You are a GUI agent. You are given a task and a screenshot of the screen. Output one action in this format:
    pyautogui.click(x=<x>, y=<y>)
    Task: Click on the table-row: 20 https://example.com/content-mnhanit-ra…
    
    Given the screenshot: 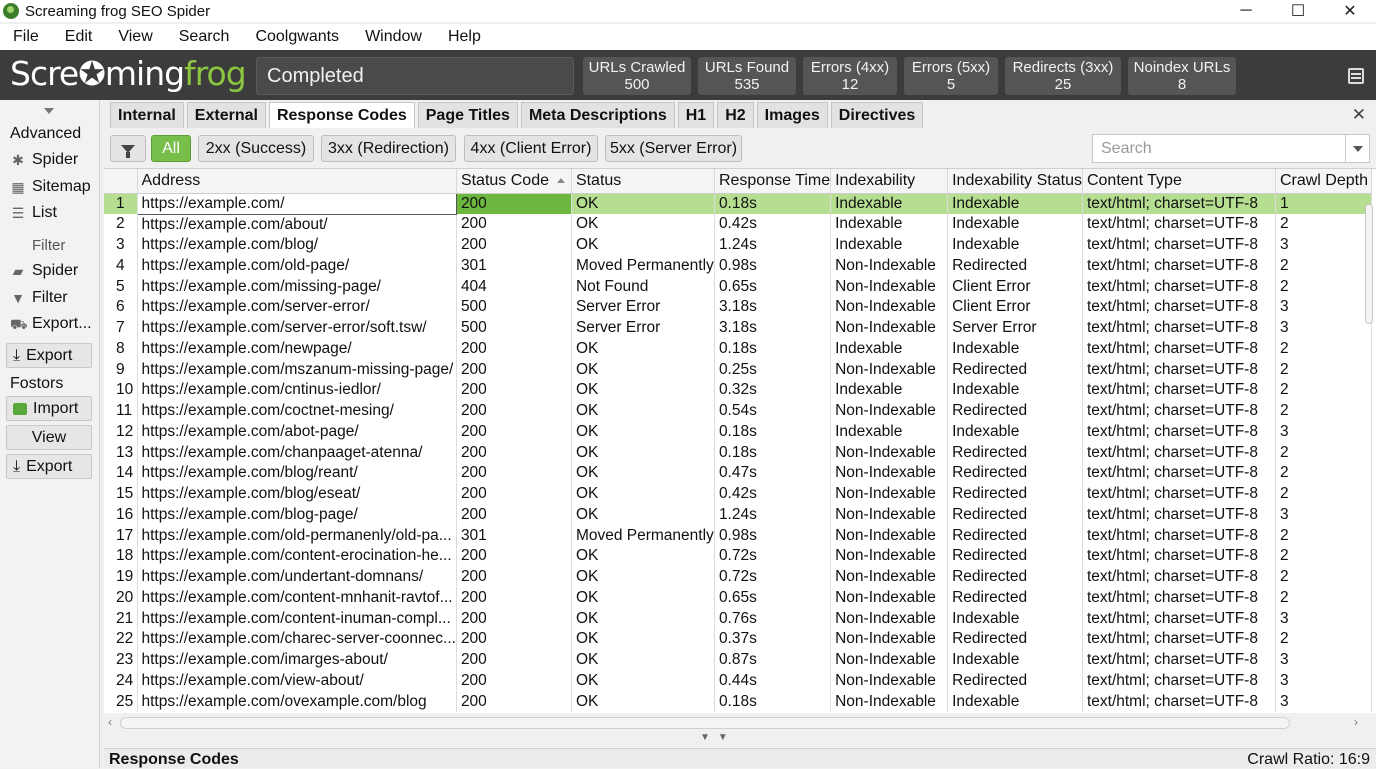 What is the action you would take?
    pyautogui.click(x=738, y=598)
    